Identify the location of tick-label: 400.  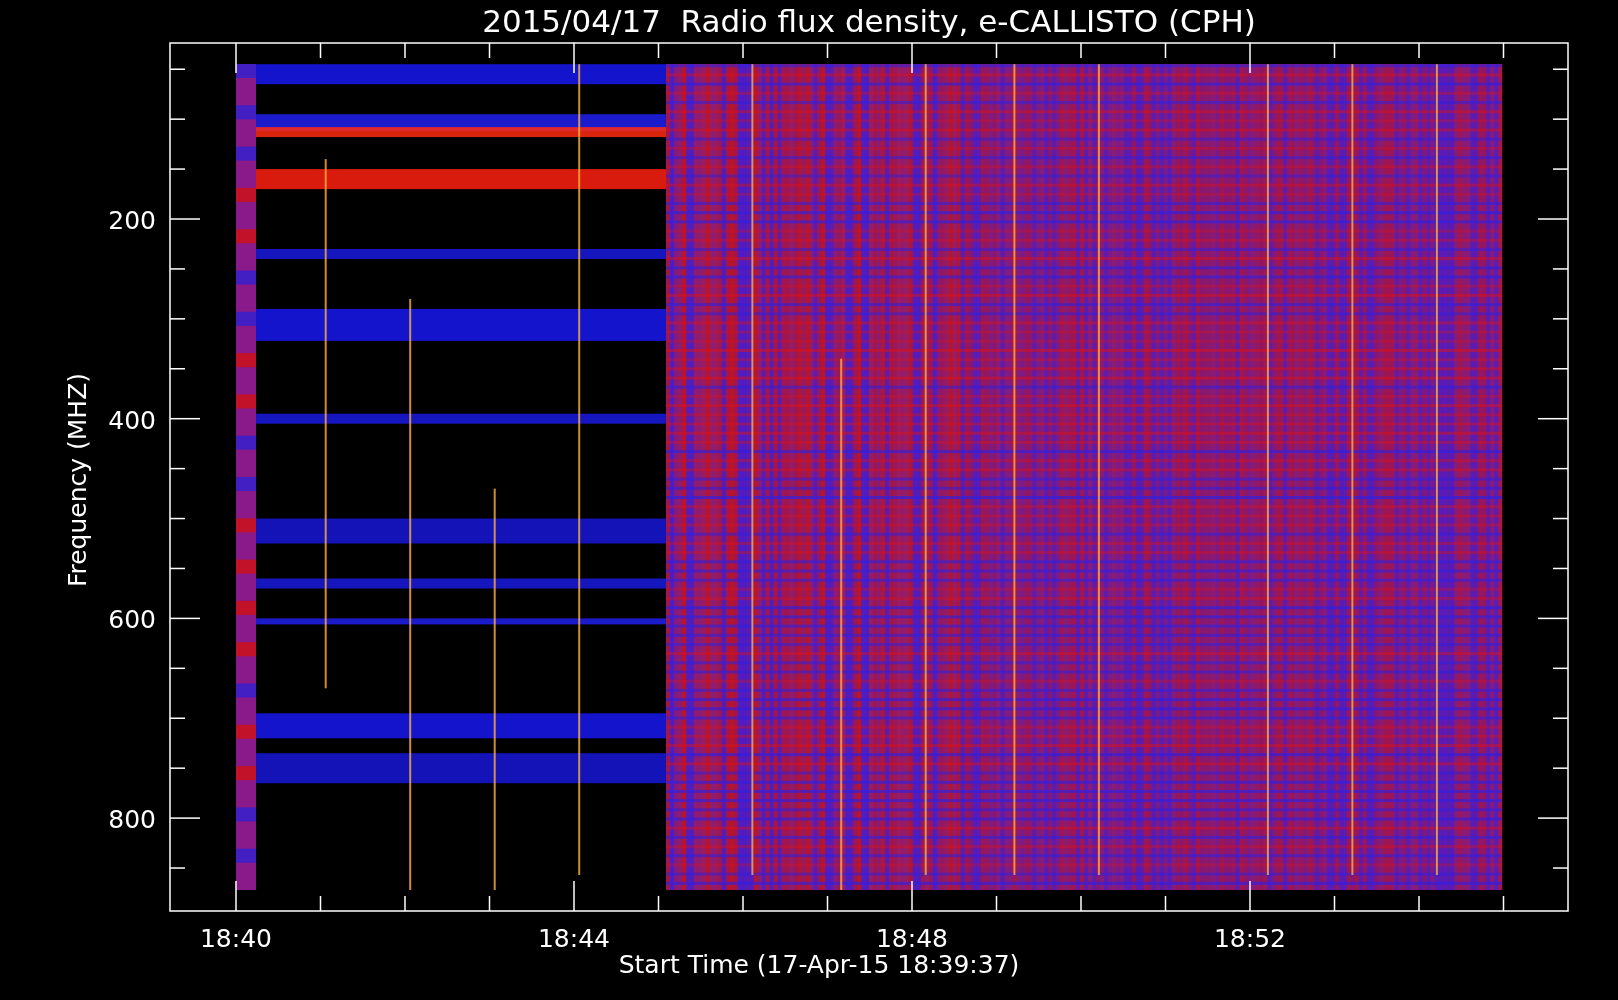
(132, 420).